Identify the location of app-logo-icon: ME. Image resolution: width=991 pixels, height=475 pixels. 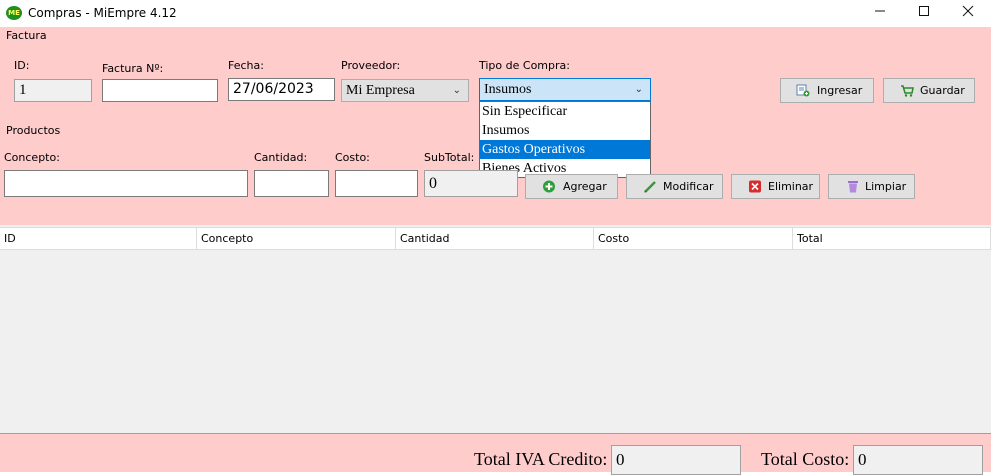
(14, 13).